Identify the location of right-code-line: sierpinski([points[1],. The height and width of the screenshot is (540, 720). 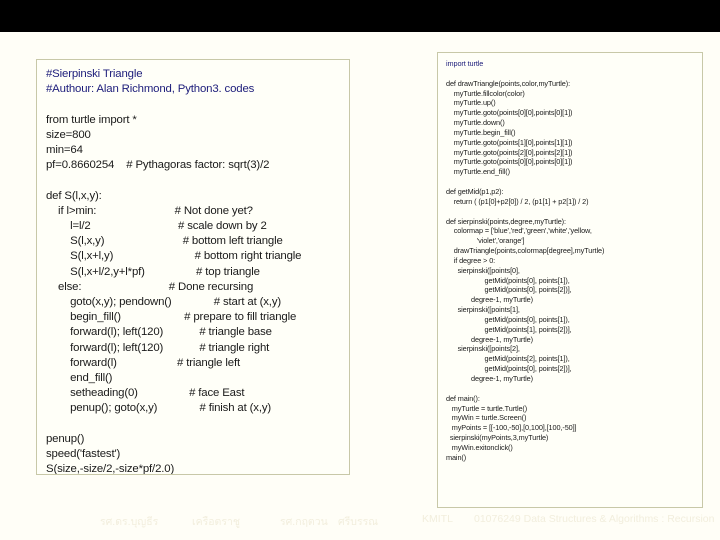
(483, 310).